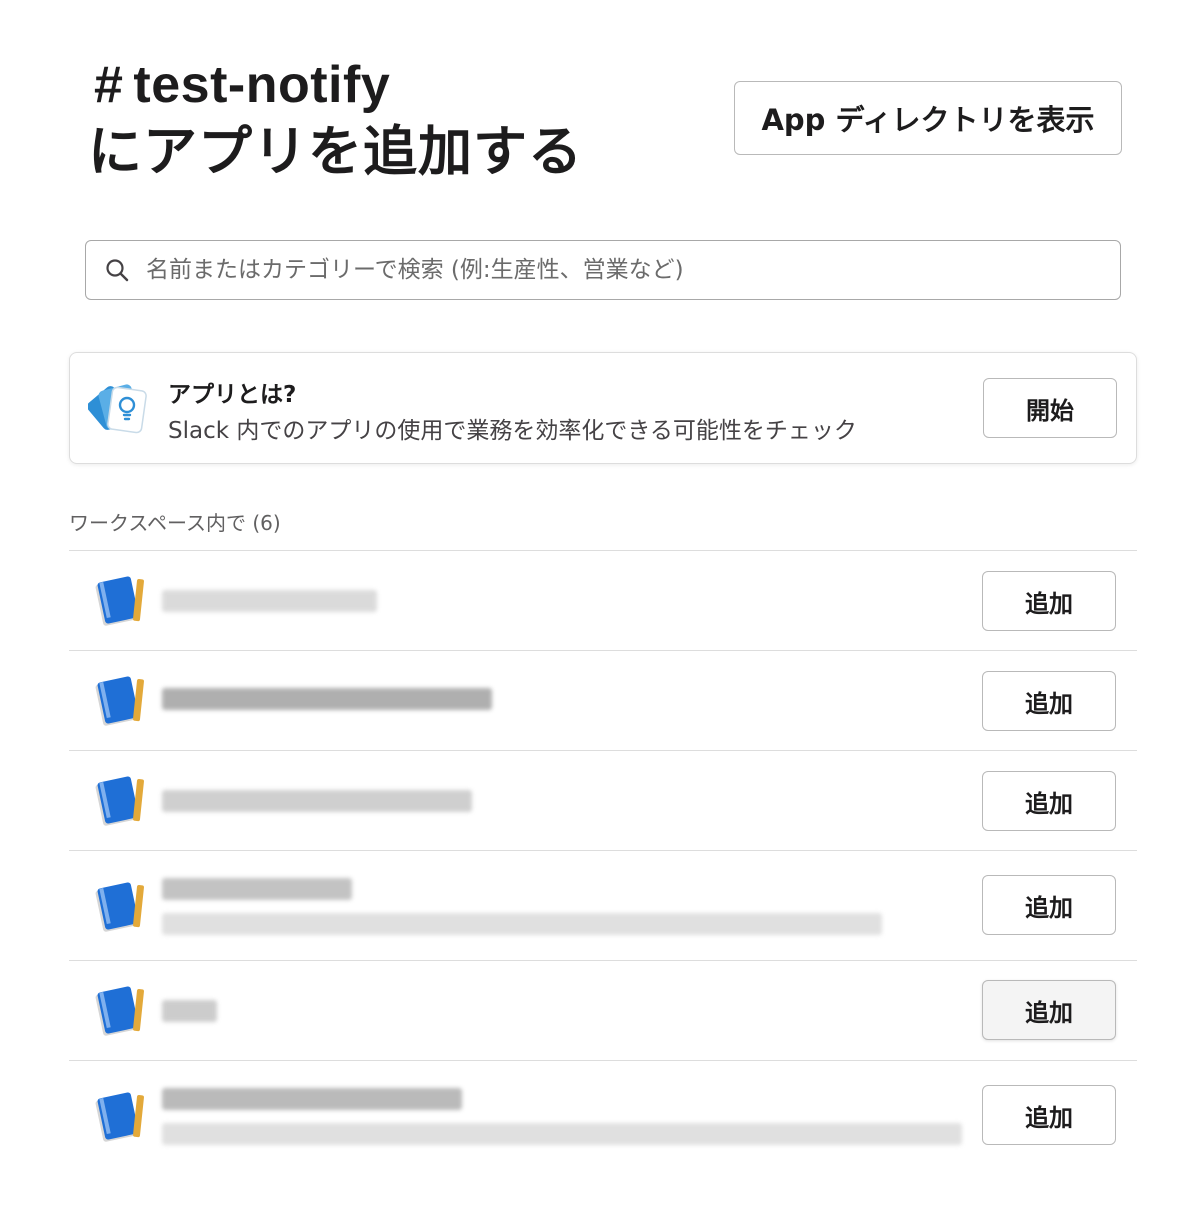  What do you see at coordinates (633, 270) in the screenshot?
I see `search-input` at bounding box center [633, 270].